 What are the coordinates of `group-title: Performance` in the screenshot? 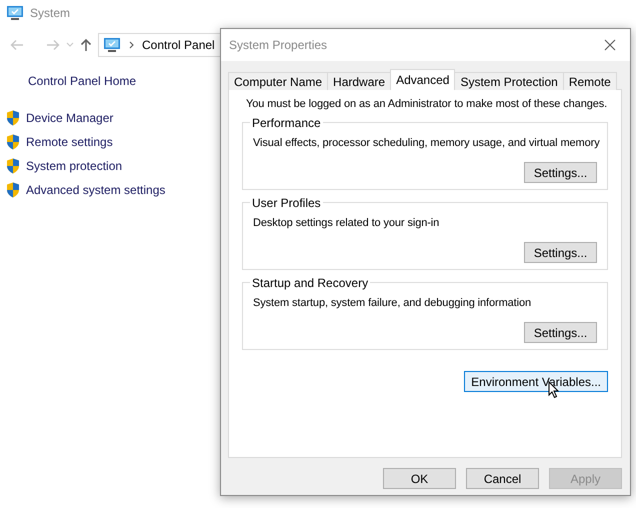 It's located at (286, 123).